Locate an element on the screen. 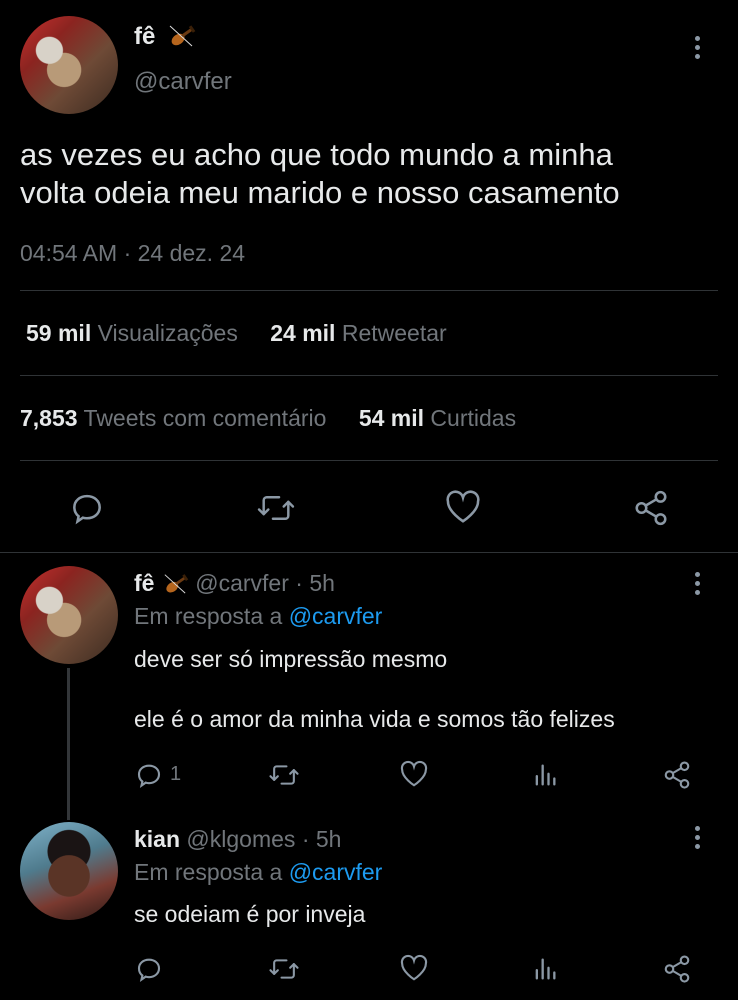 This screenshot has height=1000, width=738. views-label: Visualizações is located at coordinates (167, 333).